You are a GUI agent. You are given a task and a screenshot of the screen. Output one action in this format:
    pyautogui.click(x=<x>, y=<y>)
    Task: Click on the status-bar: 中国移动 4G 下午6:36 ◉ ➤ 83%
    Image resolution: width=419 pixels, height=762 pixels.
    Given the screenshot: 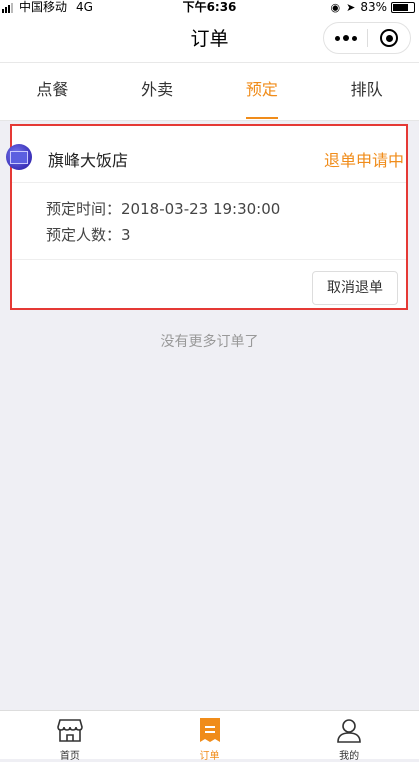 What is the action you would take?
    pyautogui.click(x=209, y=8)
    